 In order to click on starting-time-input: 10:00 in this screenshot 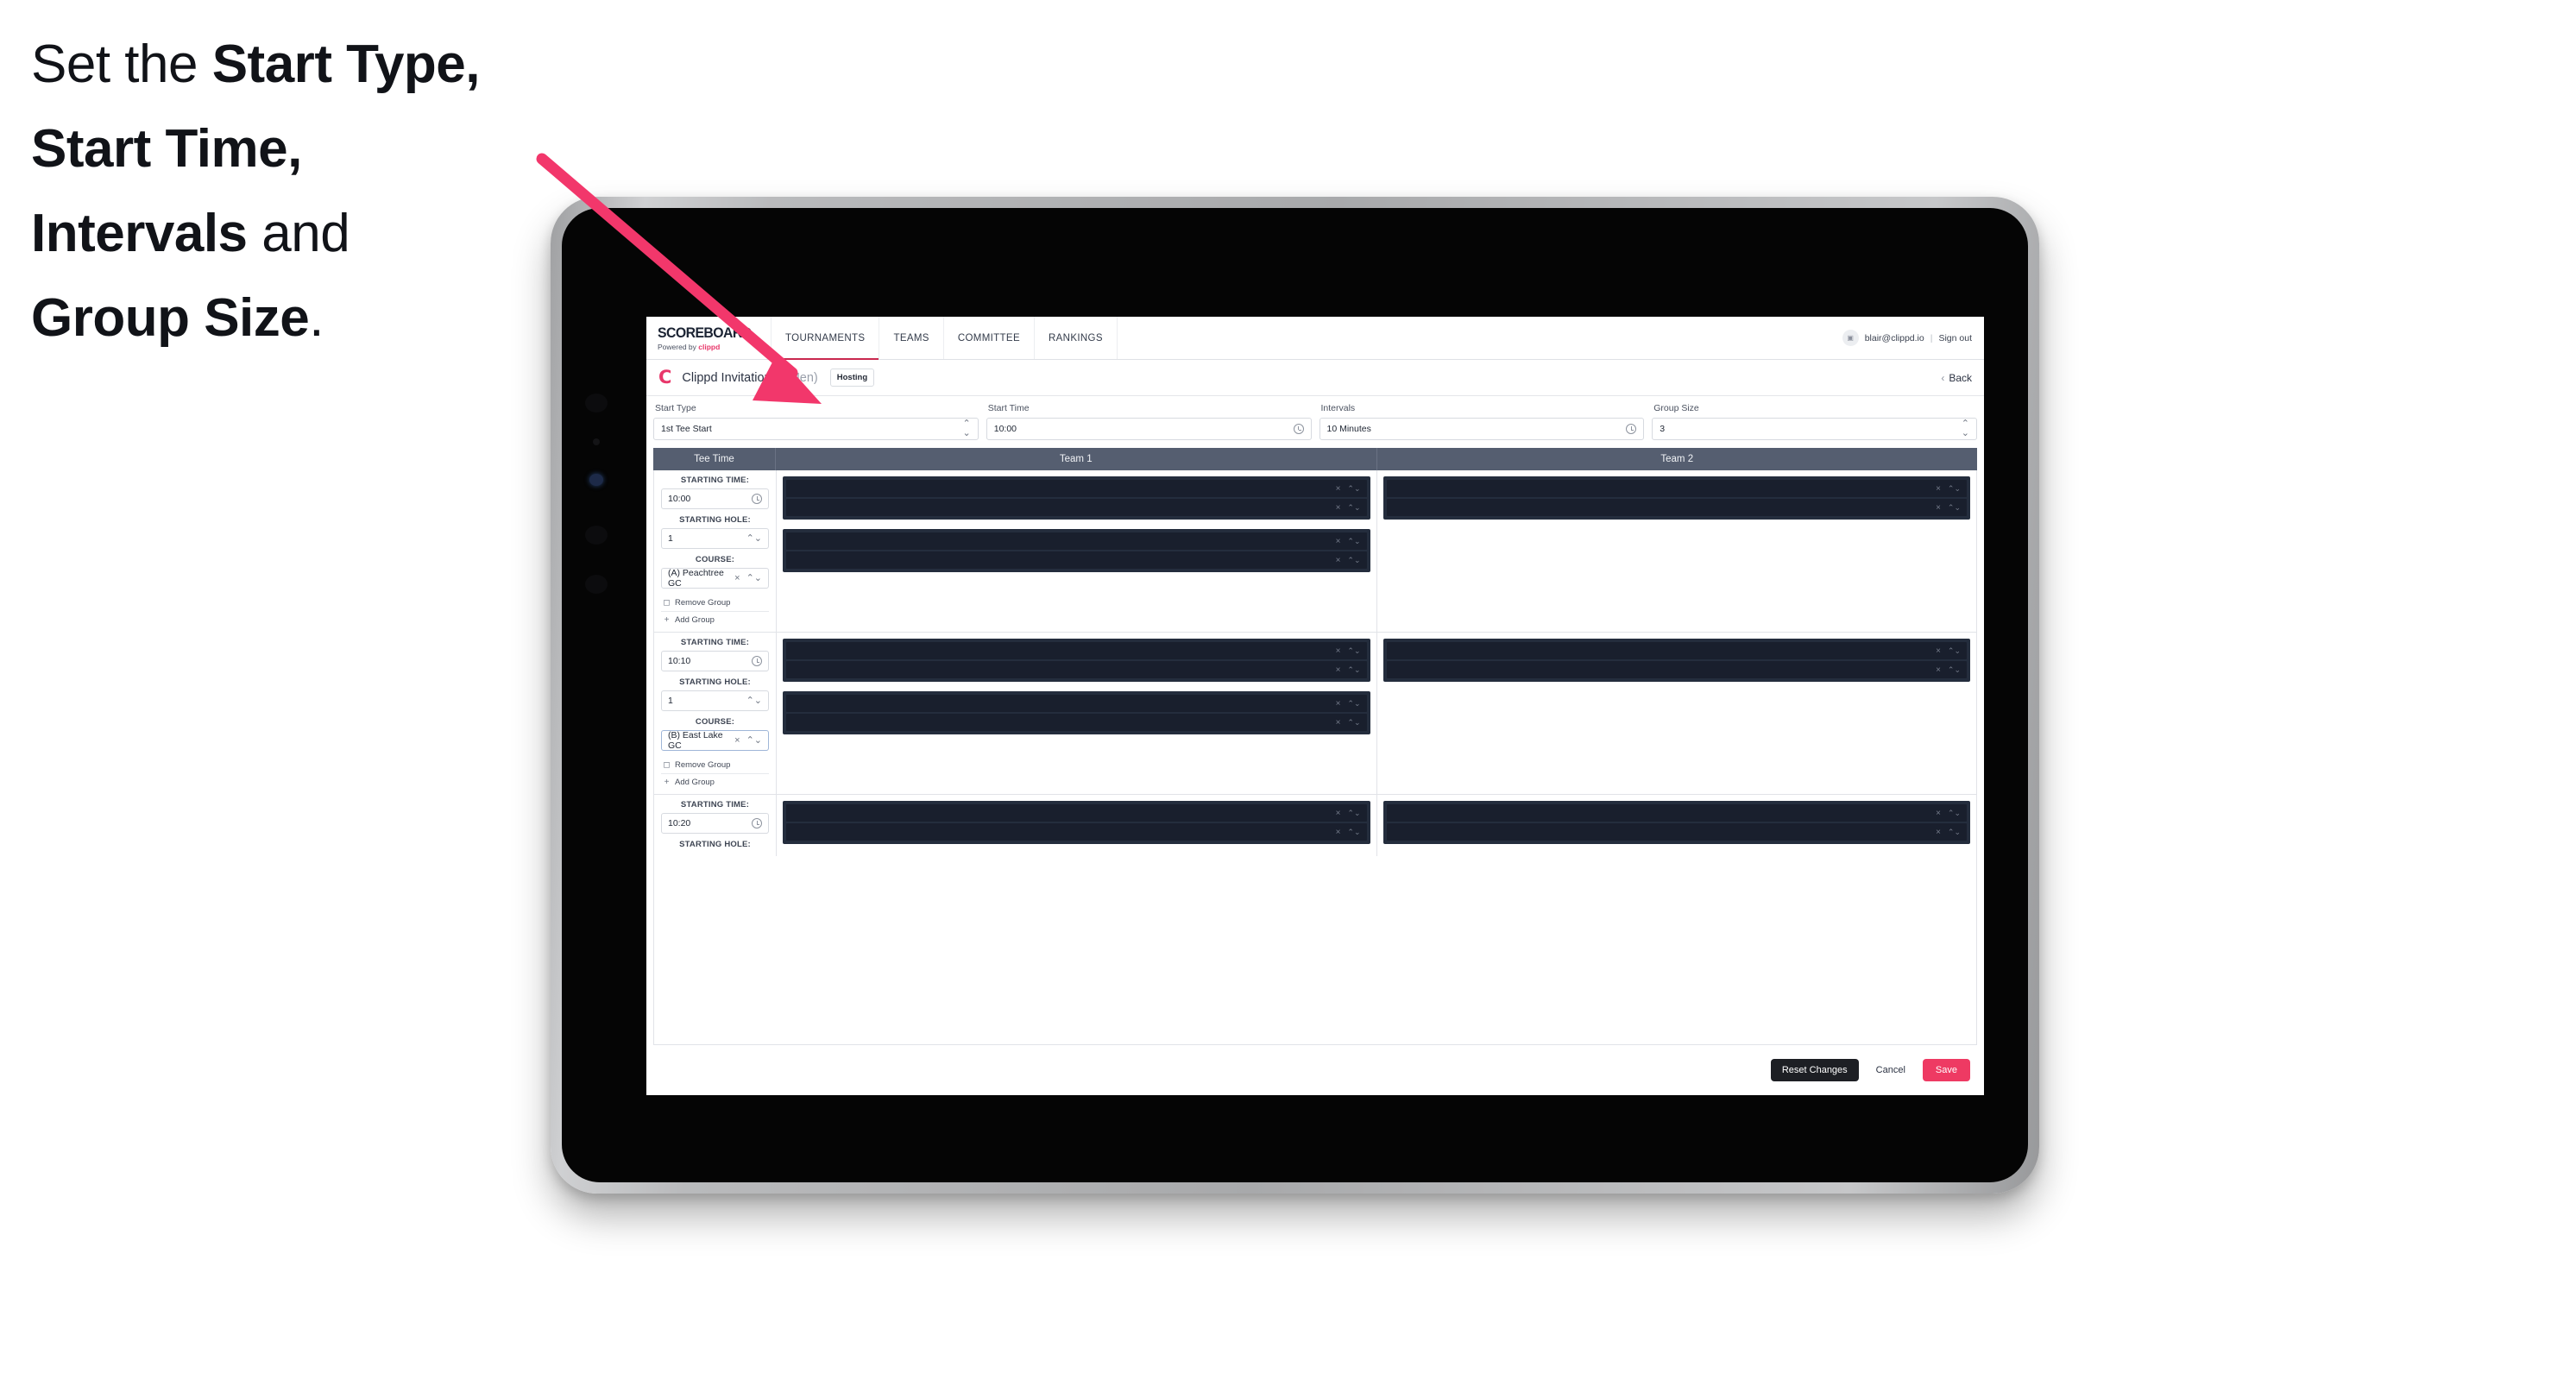, I will do `click(715, 499)`.